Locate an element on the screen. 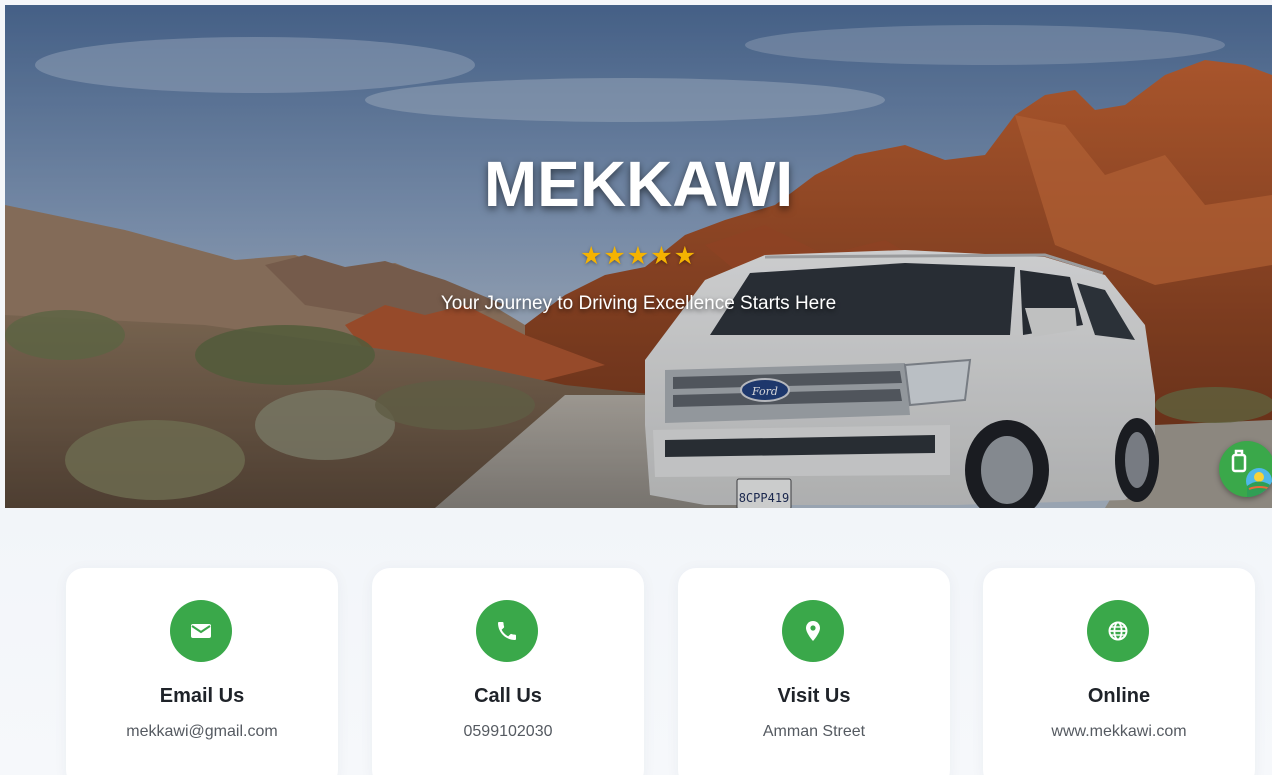 The width and height of the screenshot is (1272, 775). contact-card-title: Email Us is located at coordinates (202, 696).